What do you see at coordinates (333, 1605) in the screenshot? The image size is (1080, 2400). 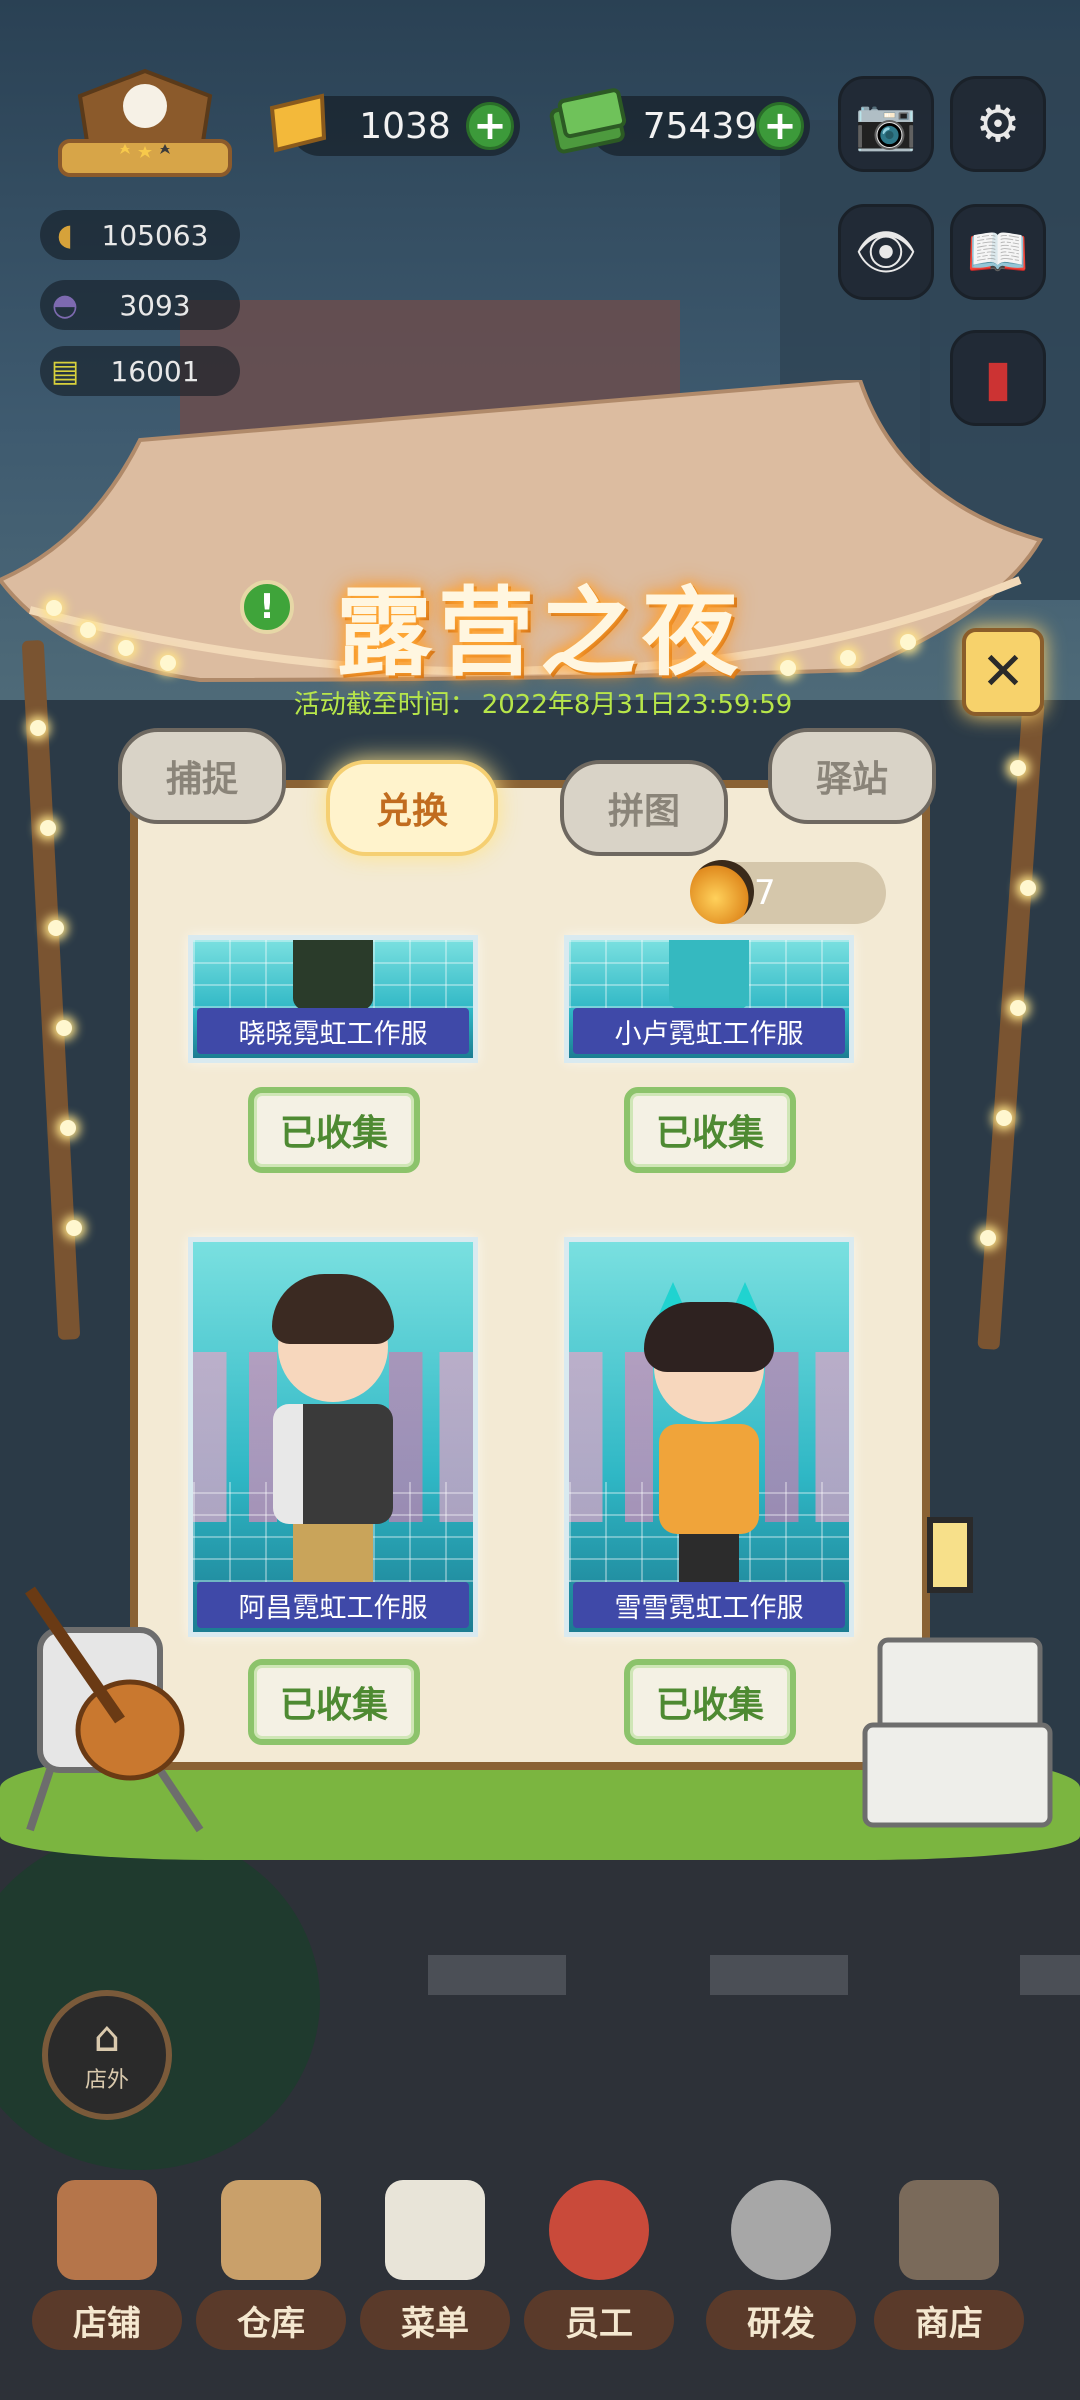 I see `outfit-name: 阿昌霓虹工作服` at bounding box center [333, 1605].